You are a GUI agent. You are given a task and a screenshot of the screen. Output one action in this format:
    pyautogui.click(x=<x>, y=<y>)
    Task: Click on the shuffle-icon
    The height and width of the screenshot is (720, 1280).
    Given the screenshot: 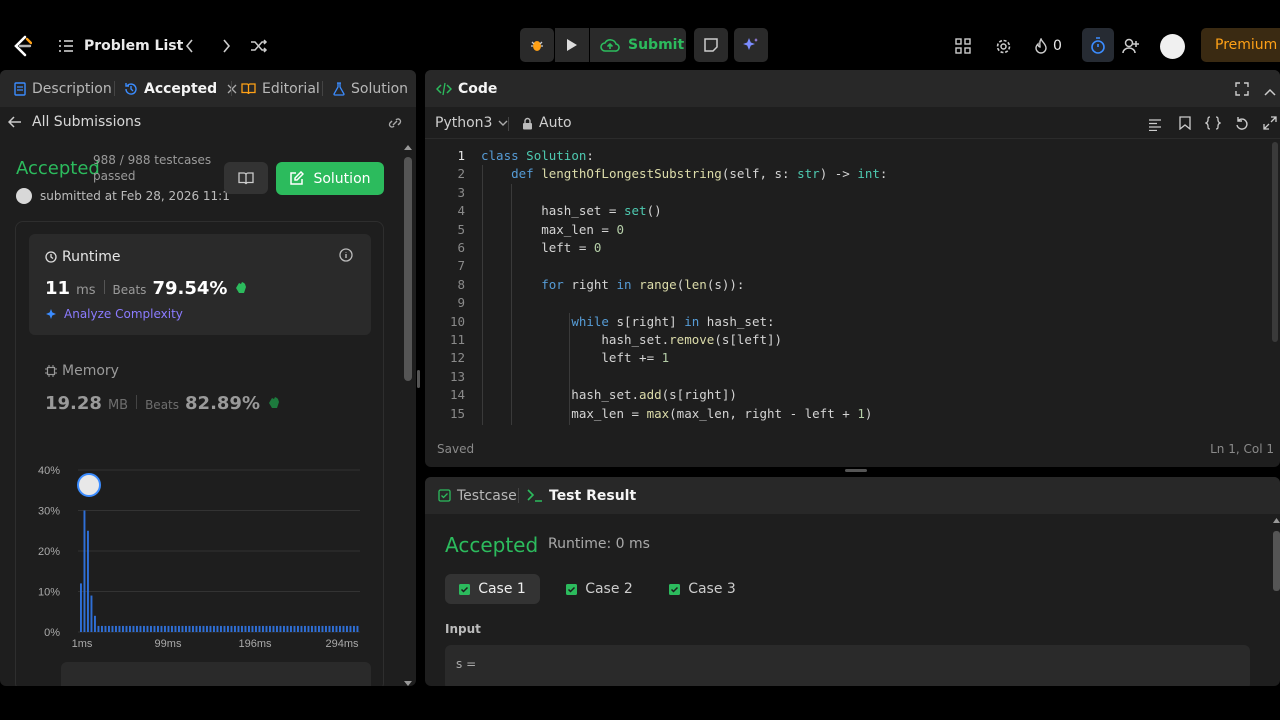 What is the action you would take?
    pyautogui.click(x=259, y=46)
    